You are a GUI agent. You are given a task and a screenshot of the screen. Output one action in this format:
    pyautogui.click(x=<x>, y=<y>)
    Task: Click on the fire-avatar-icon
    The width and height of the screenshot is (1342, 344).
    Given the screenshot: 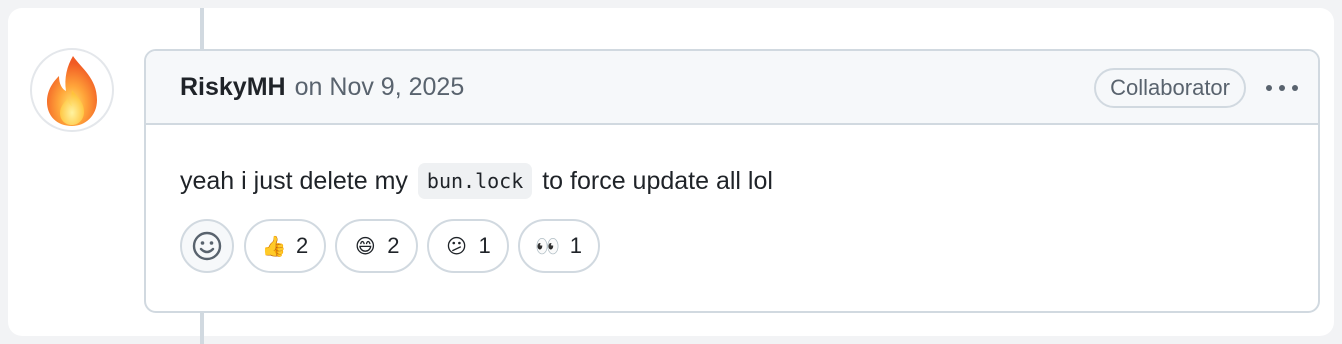 What is the action you would take?
    pyautogui.click(x=72, y=91)
    